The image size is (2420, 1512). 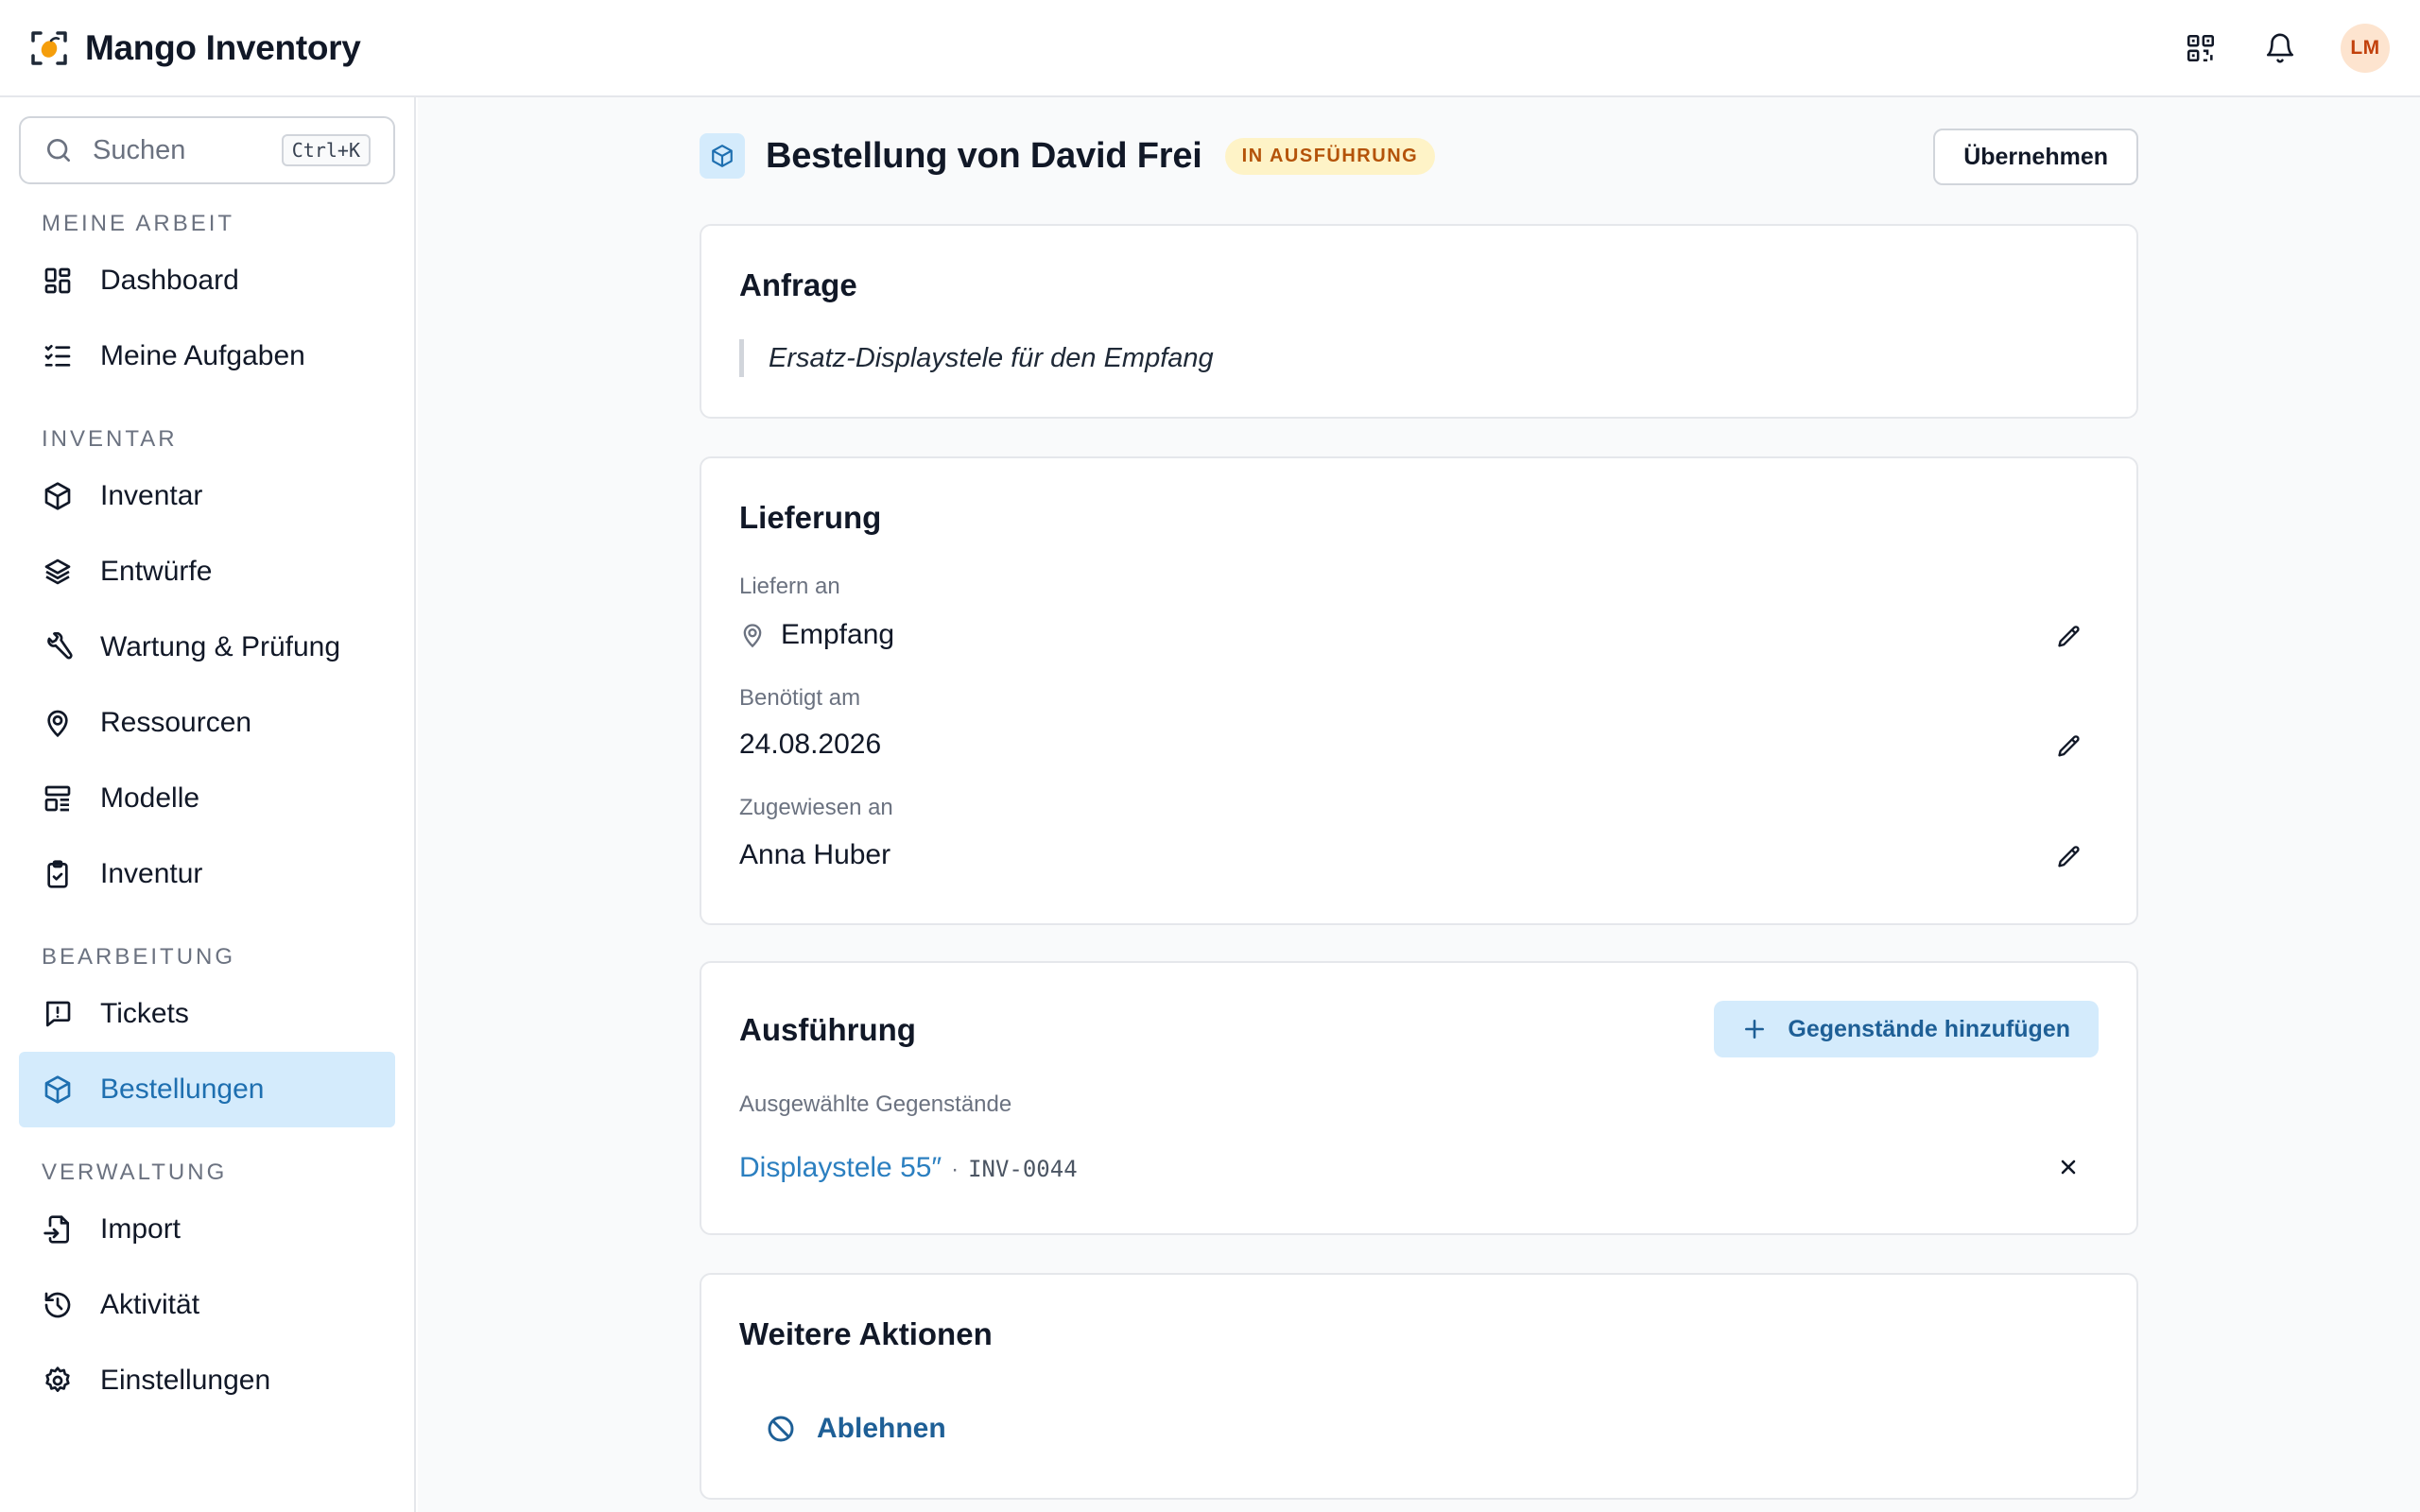 What do you see at coordinates (202, 355) in the screenshot?
I see `sidebar-item-label: Meine Aufgaben` at bounding box center [202, 355].